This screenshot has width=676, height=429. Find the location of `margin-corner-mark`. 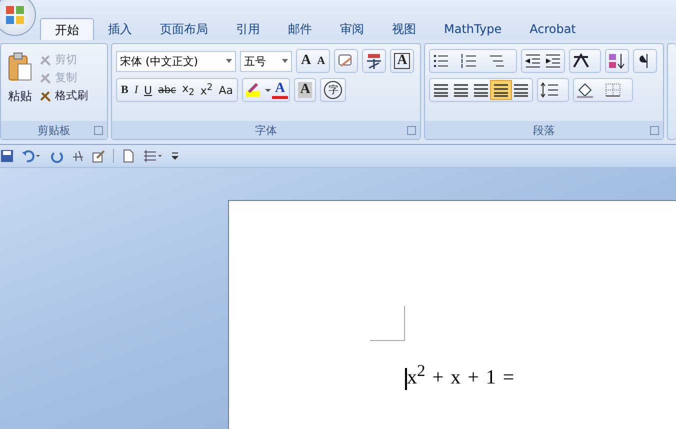

margin-corner-mark is located at coordinates (387, 323).